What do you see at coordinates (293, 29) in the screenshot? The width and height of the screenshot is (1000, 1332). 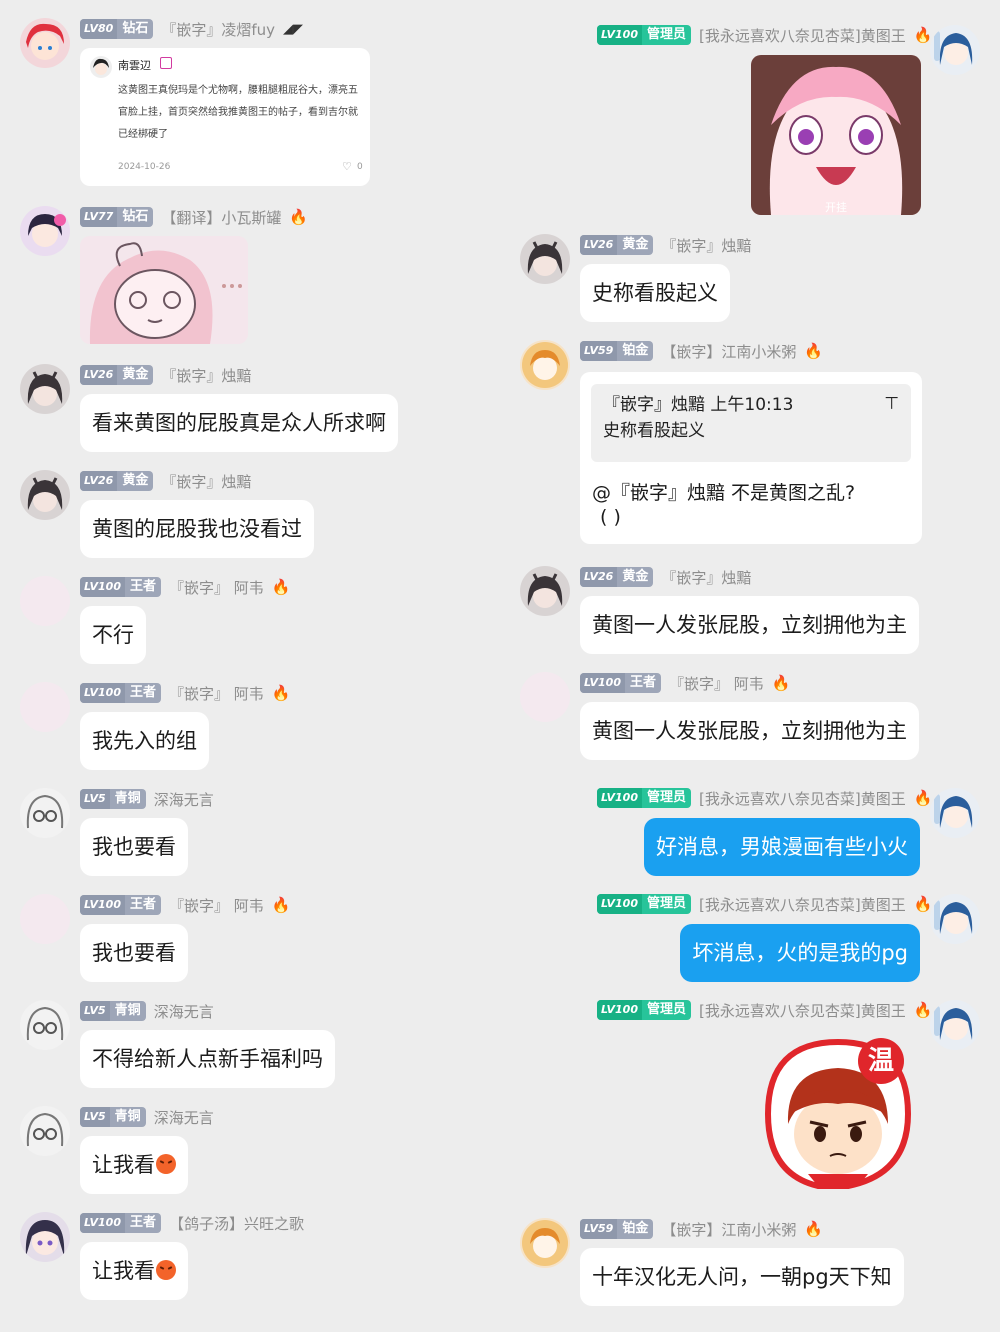 I see `emblem-icon: ◢◤` at bounding box center [293, 29].